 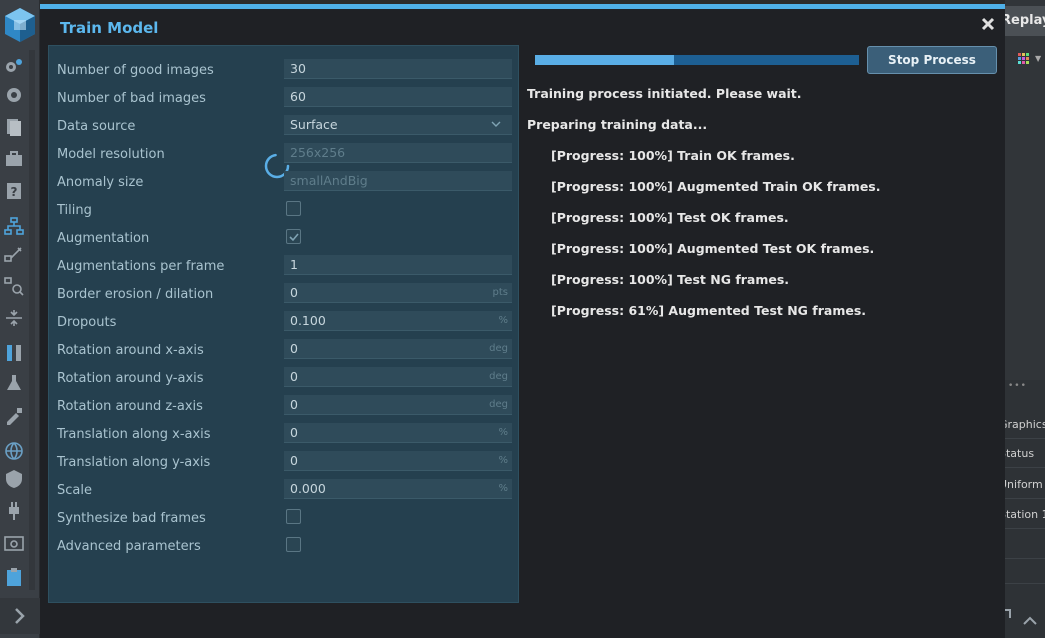 I want to click on parameter-row: Translation along y-axis 0%, so click(x=284, y=463).